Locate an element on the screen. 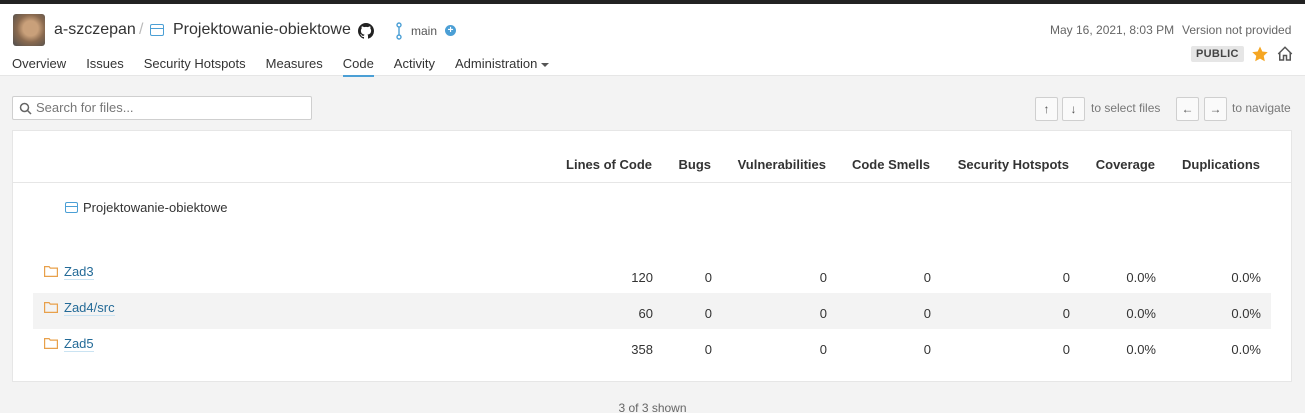 The width and height of the screenshot is (1305, 413). key-up-button: ↑ is located at coordinates (1046, 109).